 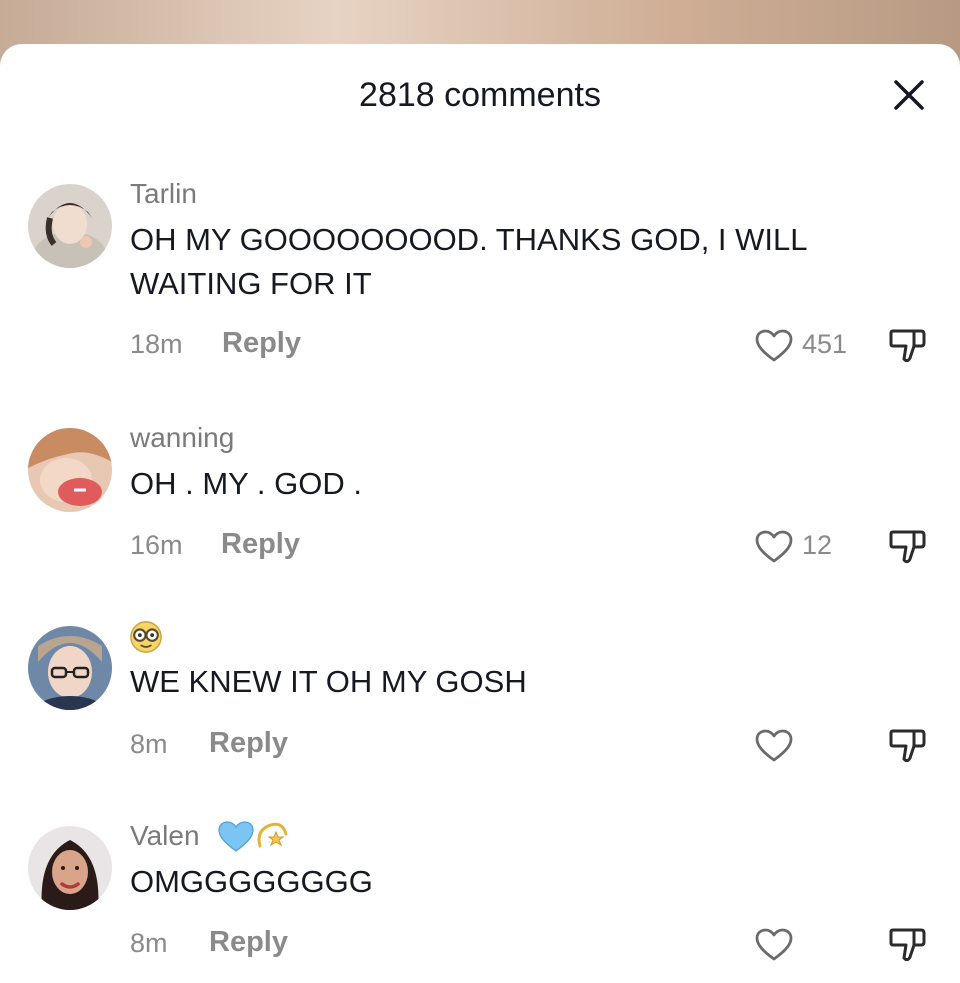 What do you see at coordinates (825, 344) in the screenshot?
I see `like-count: 451` at bounding box center [825, 344].